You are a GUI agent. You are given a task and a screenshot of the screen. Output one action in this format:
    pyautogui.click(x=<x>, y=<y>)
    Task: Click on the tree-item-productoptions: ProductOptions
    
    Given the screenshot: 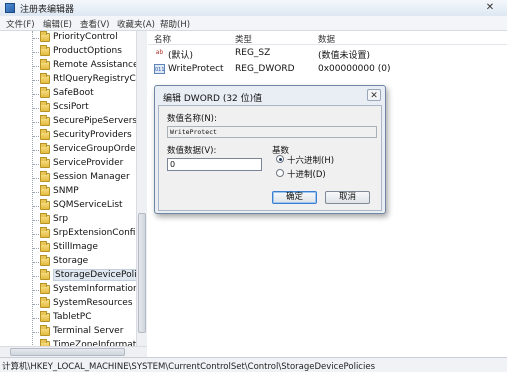 What is the action you would take?
    pyautogui.click(x=68, y=52)
    